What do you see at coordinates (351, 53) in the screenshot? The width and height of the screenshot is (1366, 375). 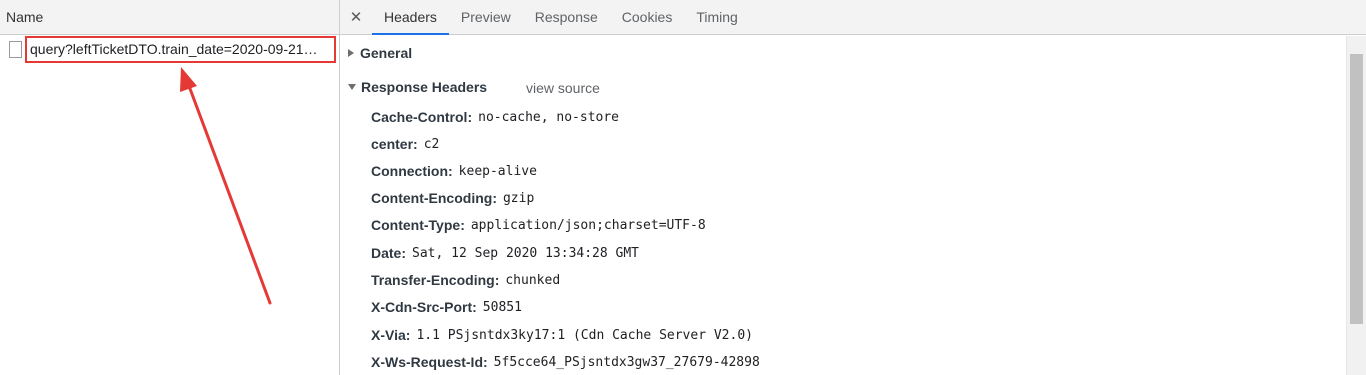 I see `triangle-right-icon` at bounding box center [351, 53].